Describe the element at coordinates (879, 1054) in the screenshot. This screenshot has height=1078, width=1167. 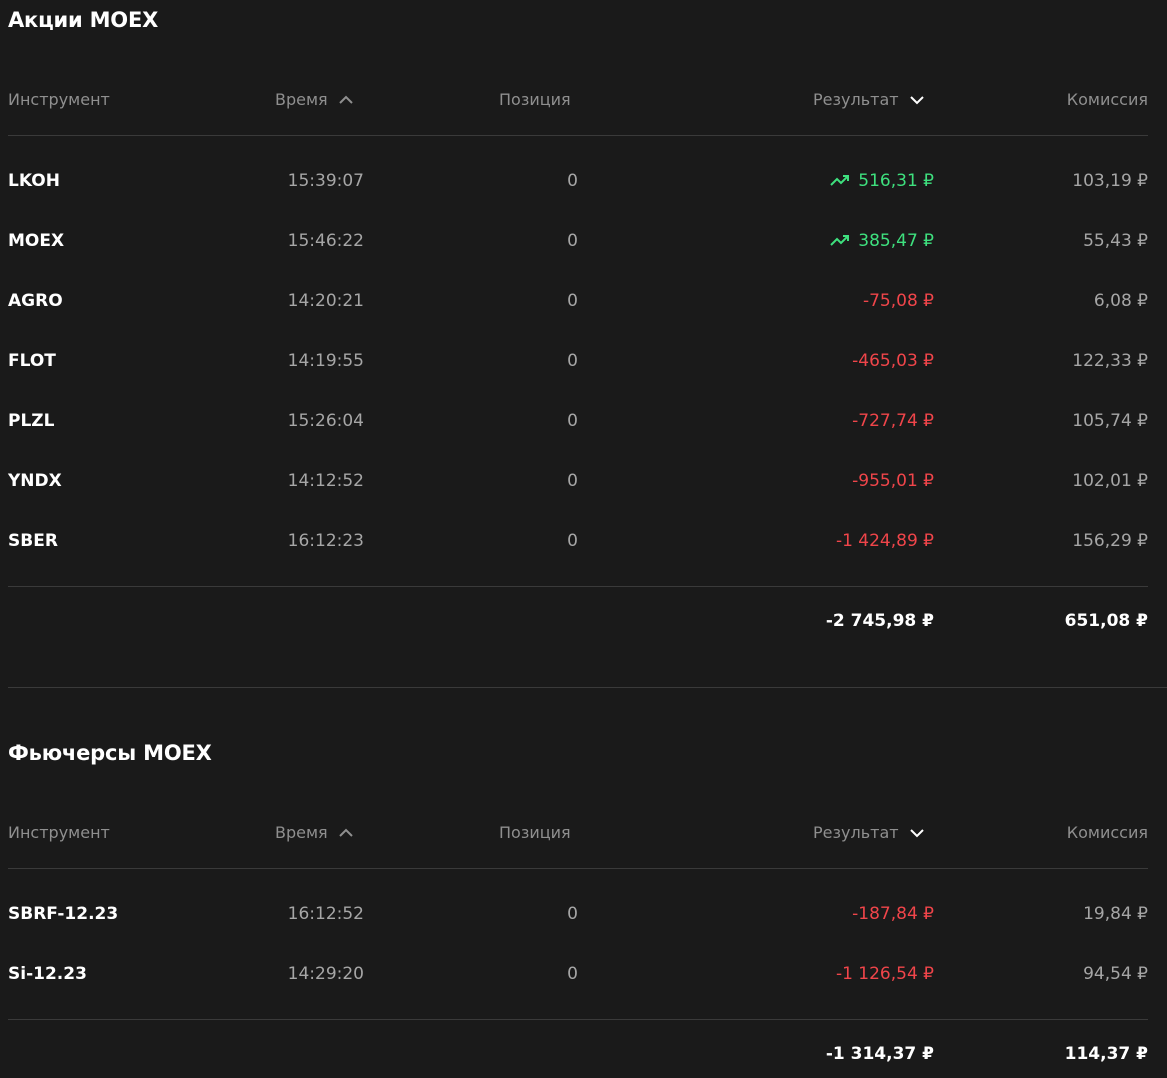
I see `total-result: -1 314,37 ₽` at that location.